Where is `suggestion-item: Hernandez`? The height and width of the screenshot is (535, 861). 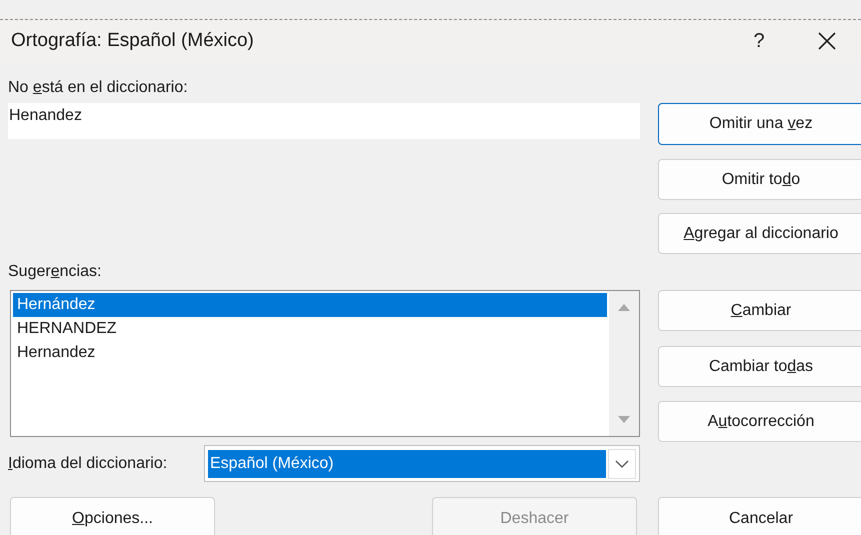
suggestion-item: Hernandez is located at coordinates (310, 353).